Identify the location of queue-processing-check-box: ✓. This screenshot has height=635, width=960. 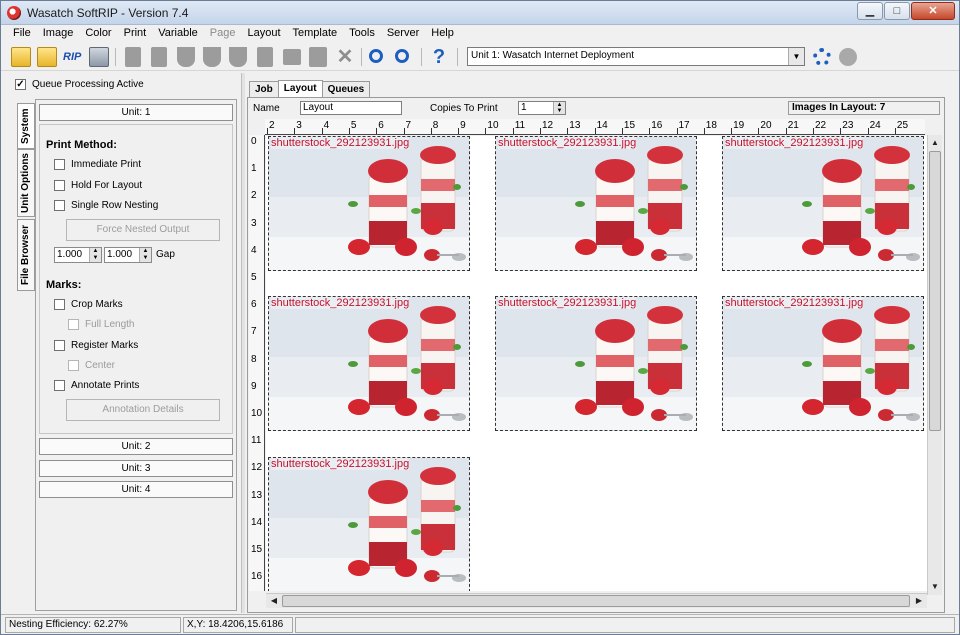
(20, 84).